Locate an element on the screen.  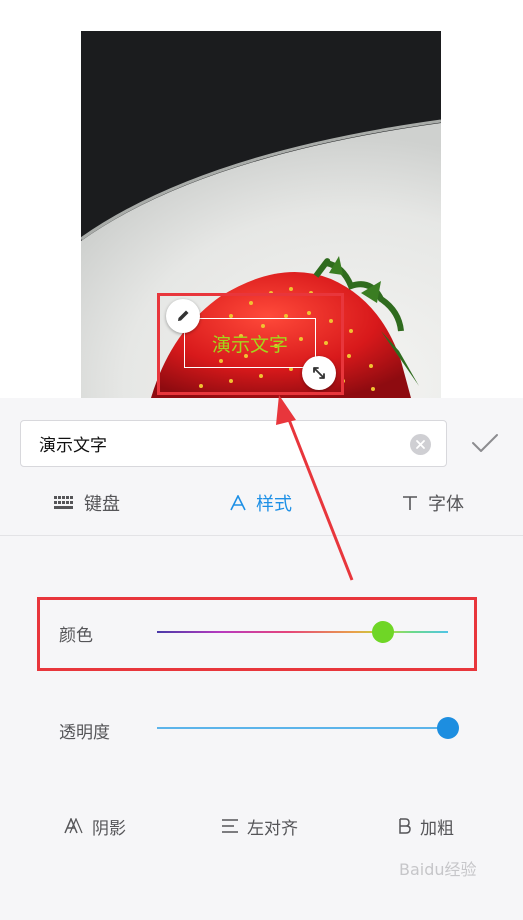
bold-option: 加粗 is located at coordinates (426, 826).